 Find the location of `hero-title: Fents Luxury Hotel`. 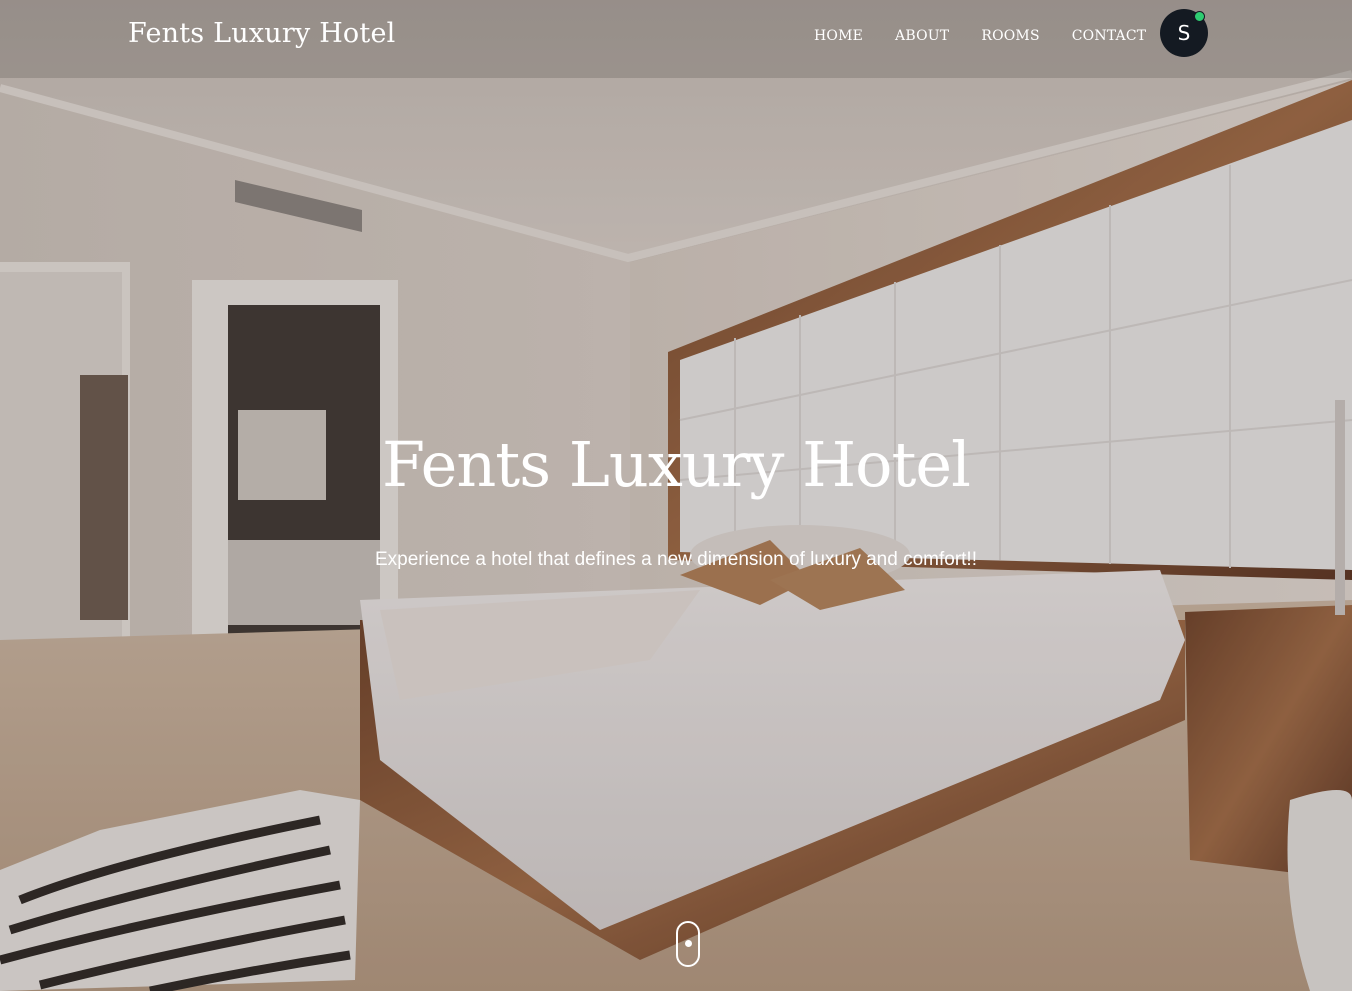

hero-title: Fents Luxury Hotel is located at coordinates (676, 464).